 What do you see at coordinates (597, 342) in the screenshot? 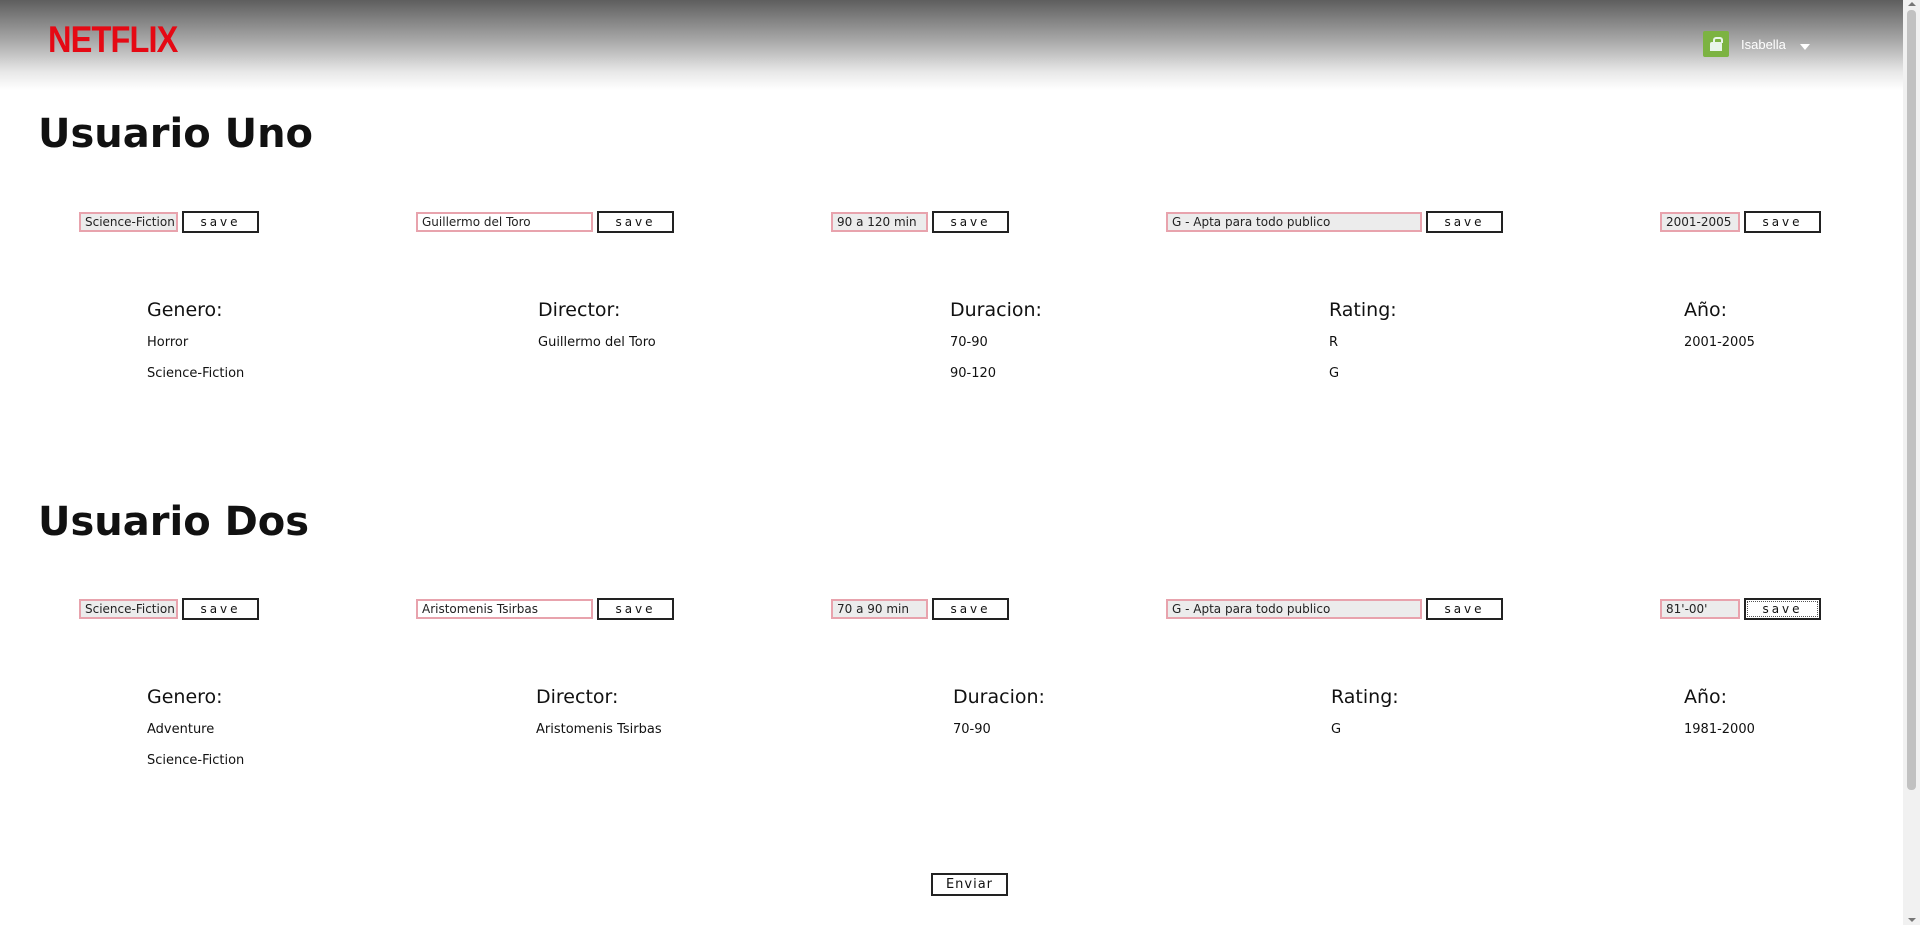
I see `list-item: Guillermo del Toro` at bounding box center [597, 342].